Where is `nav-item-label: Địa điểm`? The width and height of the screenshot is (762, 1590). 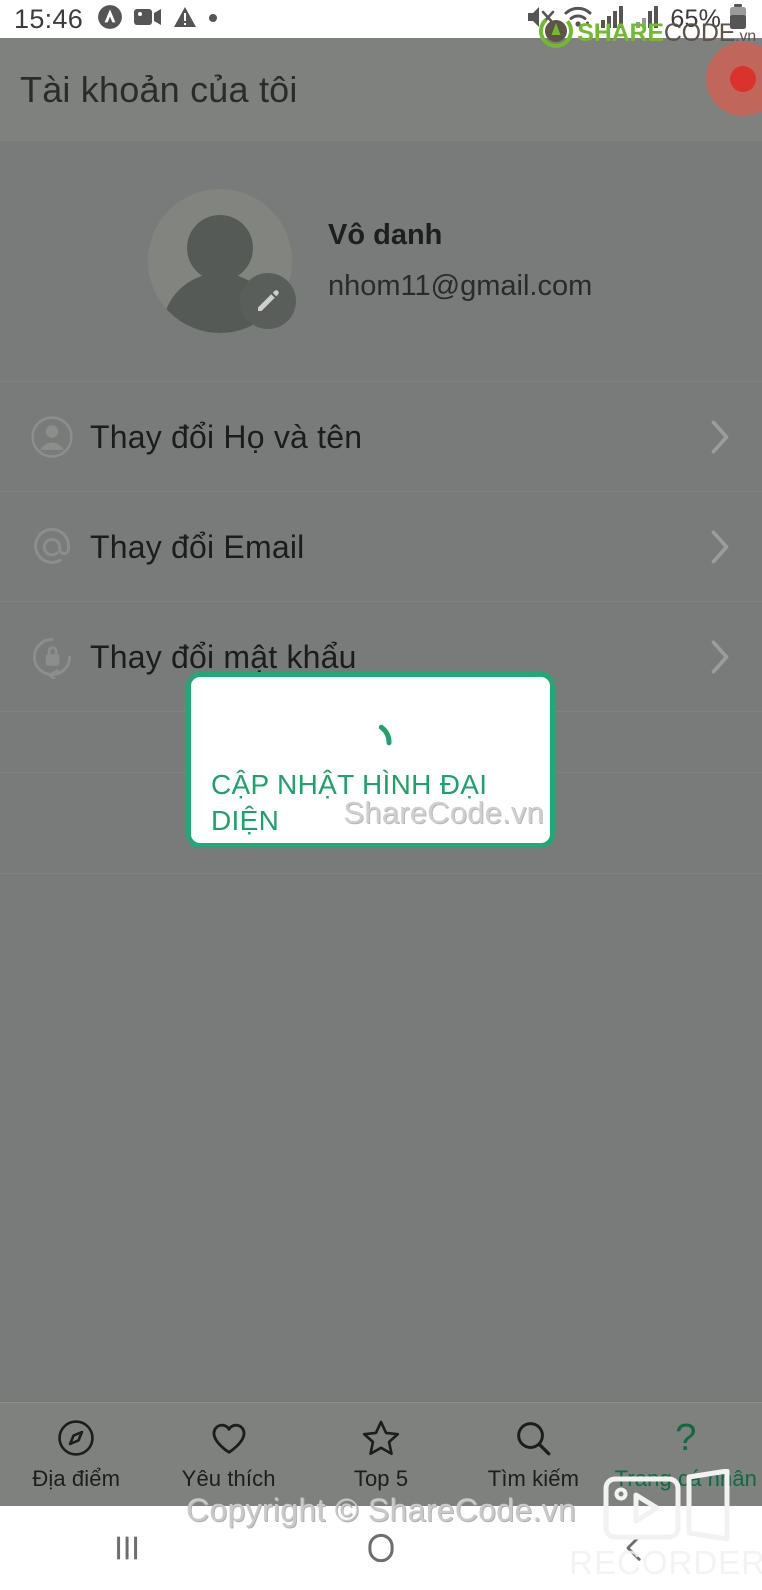
nav-item-label: Địa điểm is located at coordinates (76, 1478).